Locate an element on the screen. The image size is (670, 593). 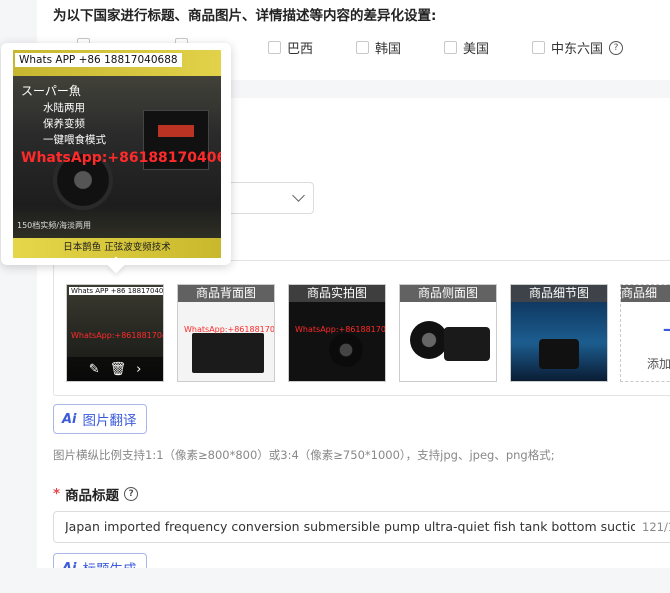
preview-watermark: Whats APP +86 18817040688 is located at coordinates (98, 60).